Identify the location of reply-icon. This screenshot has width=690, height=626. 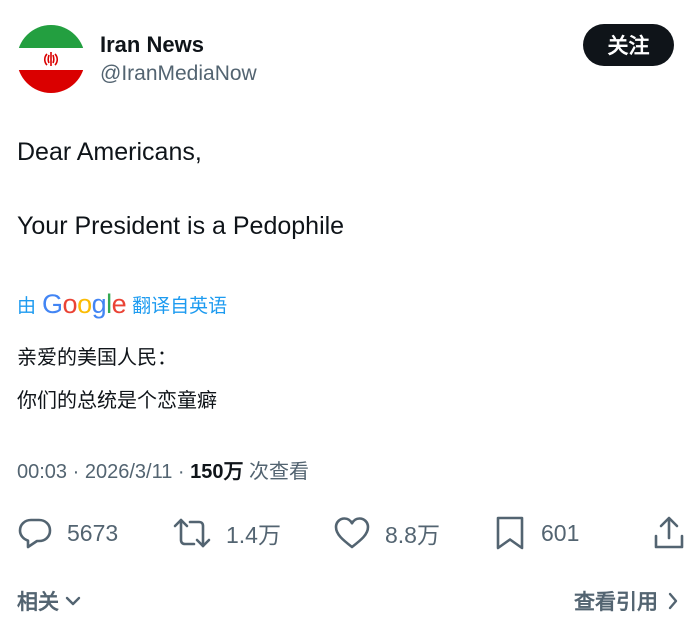
(35, 533).